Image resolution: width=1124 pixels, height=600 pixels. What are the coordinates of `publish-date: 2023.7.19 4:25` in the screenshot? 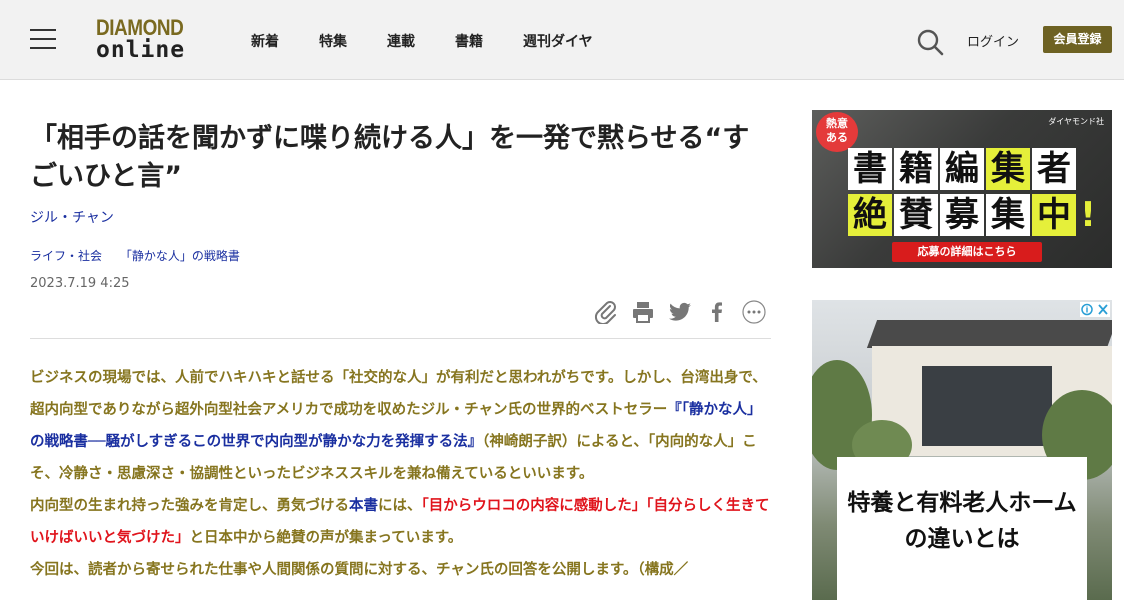 It's located at (80, 283).